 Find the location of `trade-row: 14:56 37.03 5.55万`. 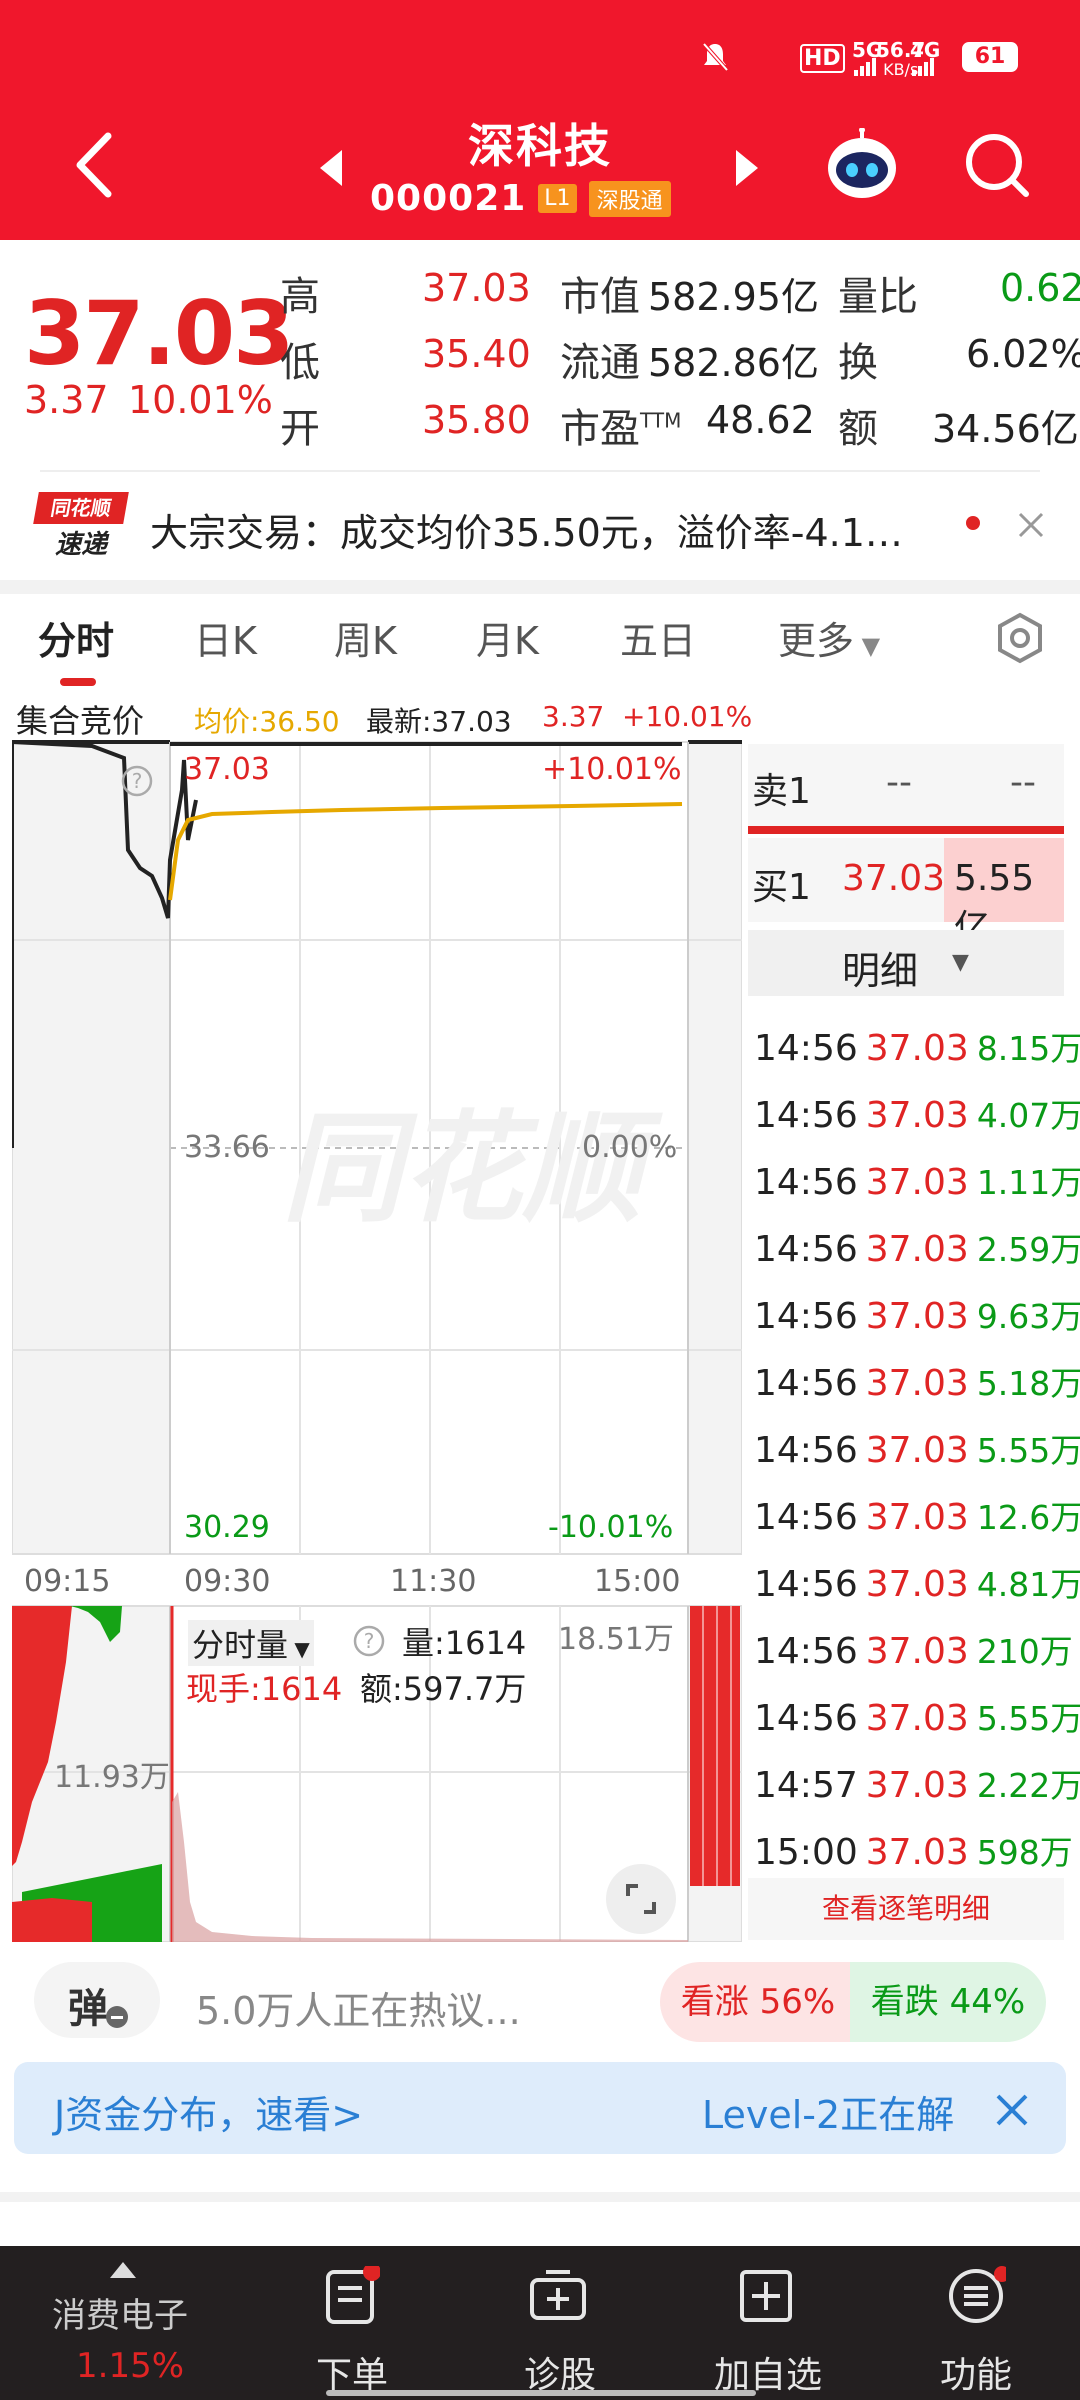

trade-row: 14:56 37.03 5.55万 is located at coordinates (917, 1716).